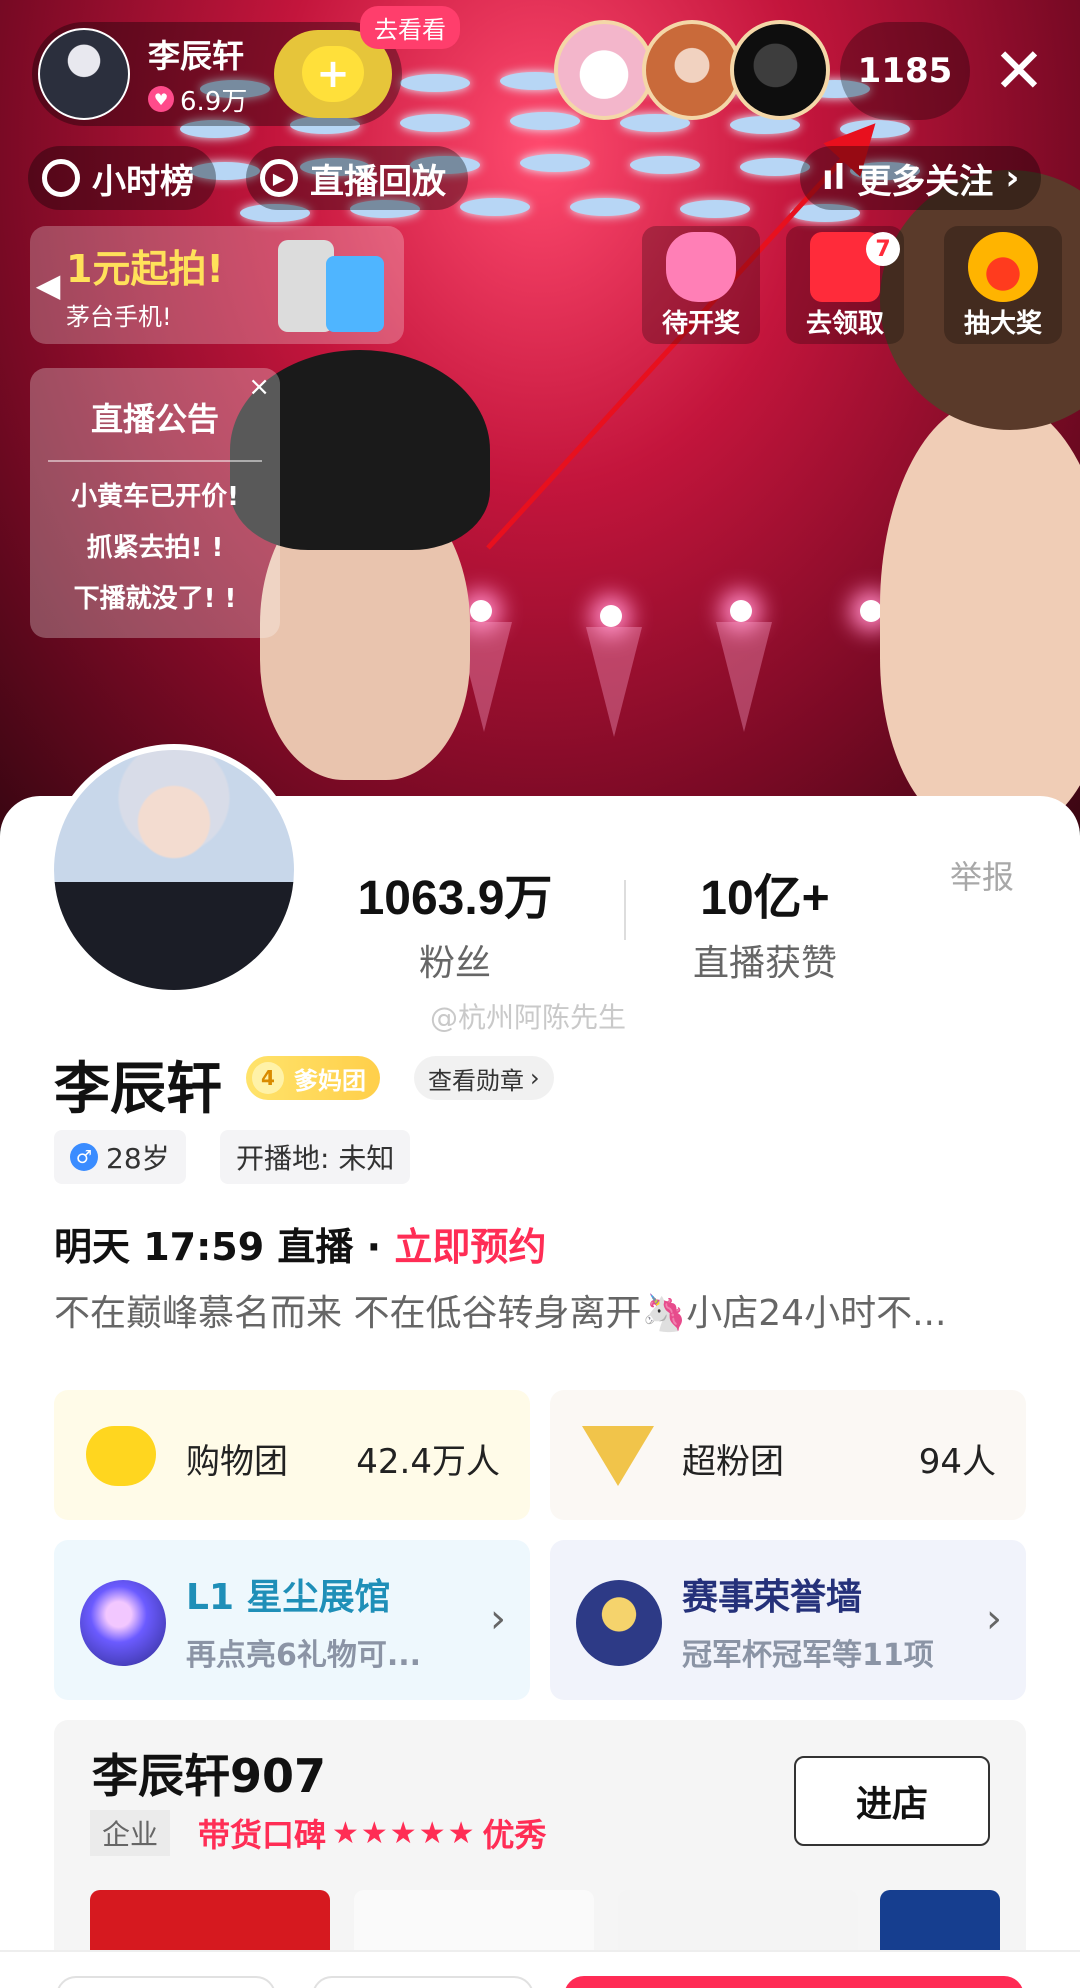  Describe the element at coordinates (155, 415) in the screenshot. I see `notice-title: 直播公告` at that location.